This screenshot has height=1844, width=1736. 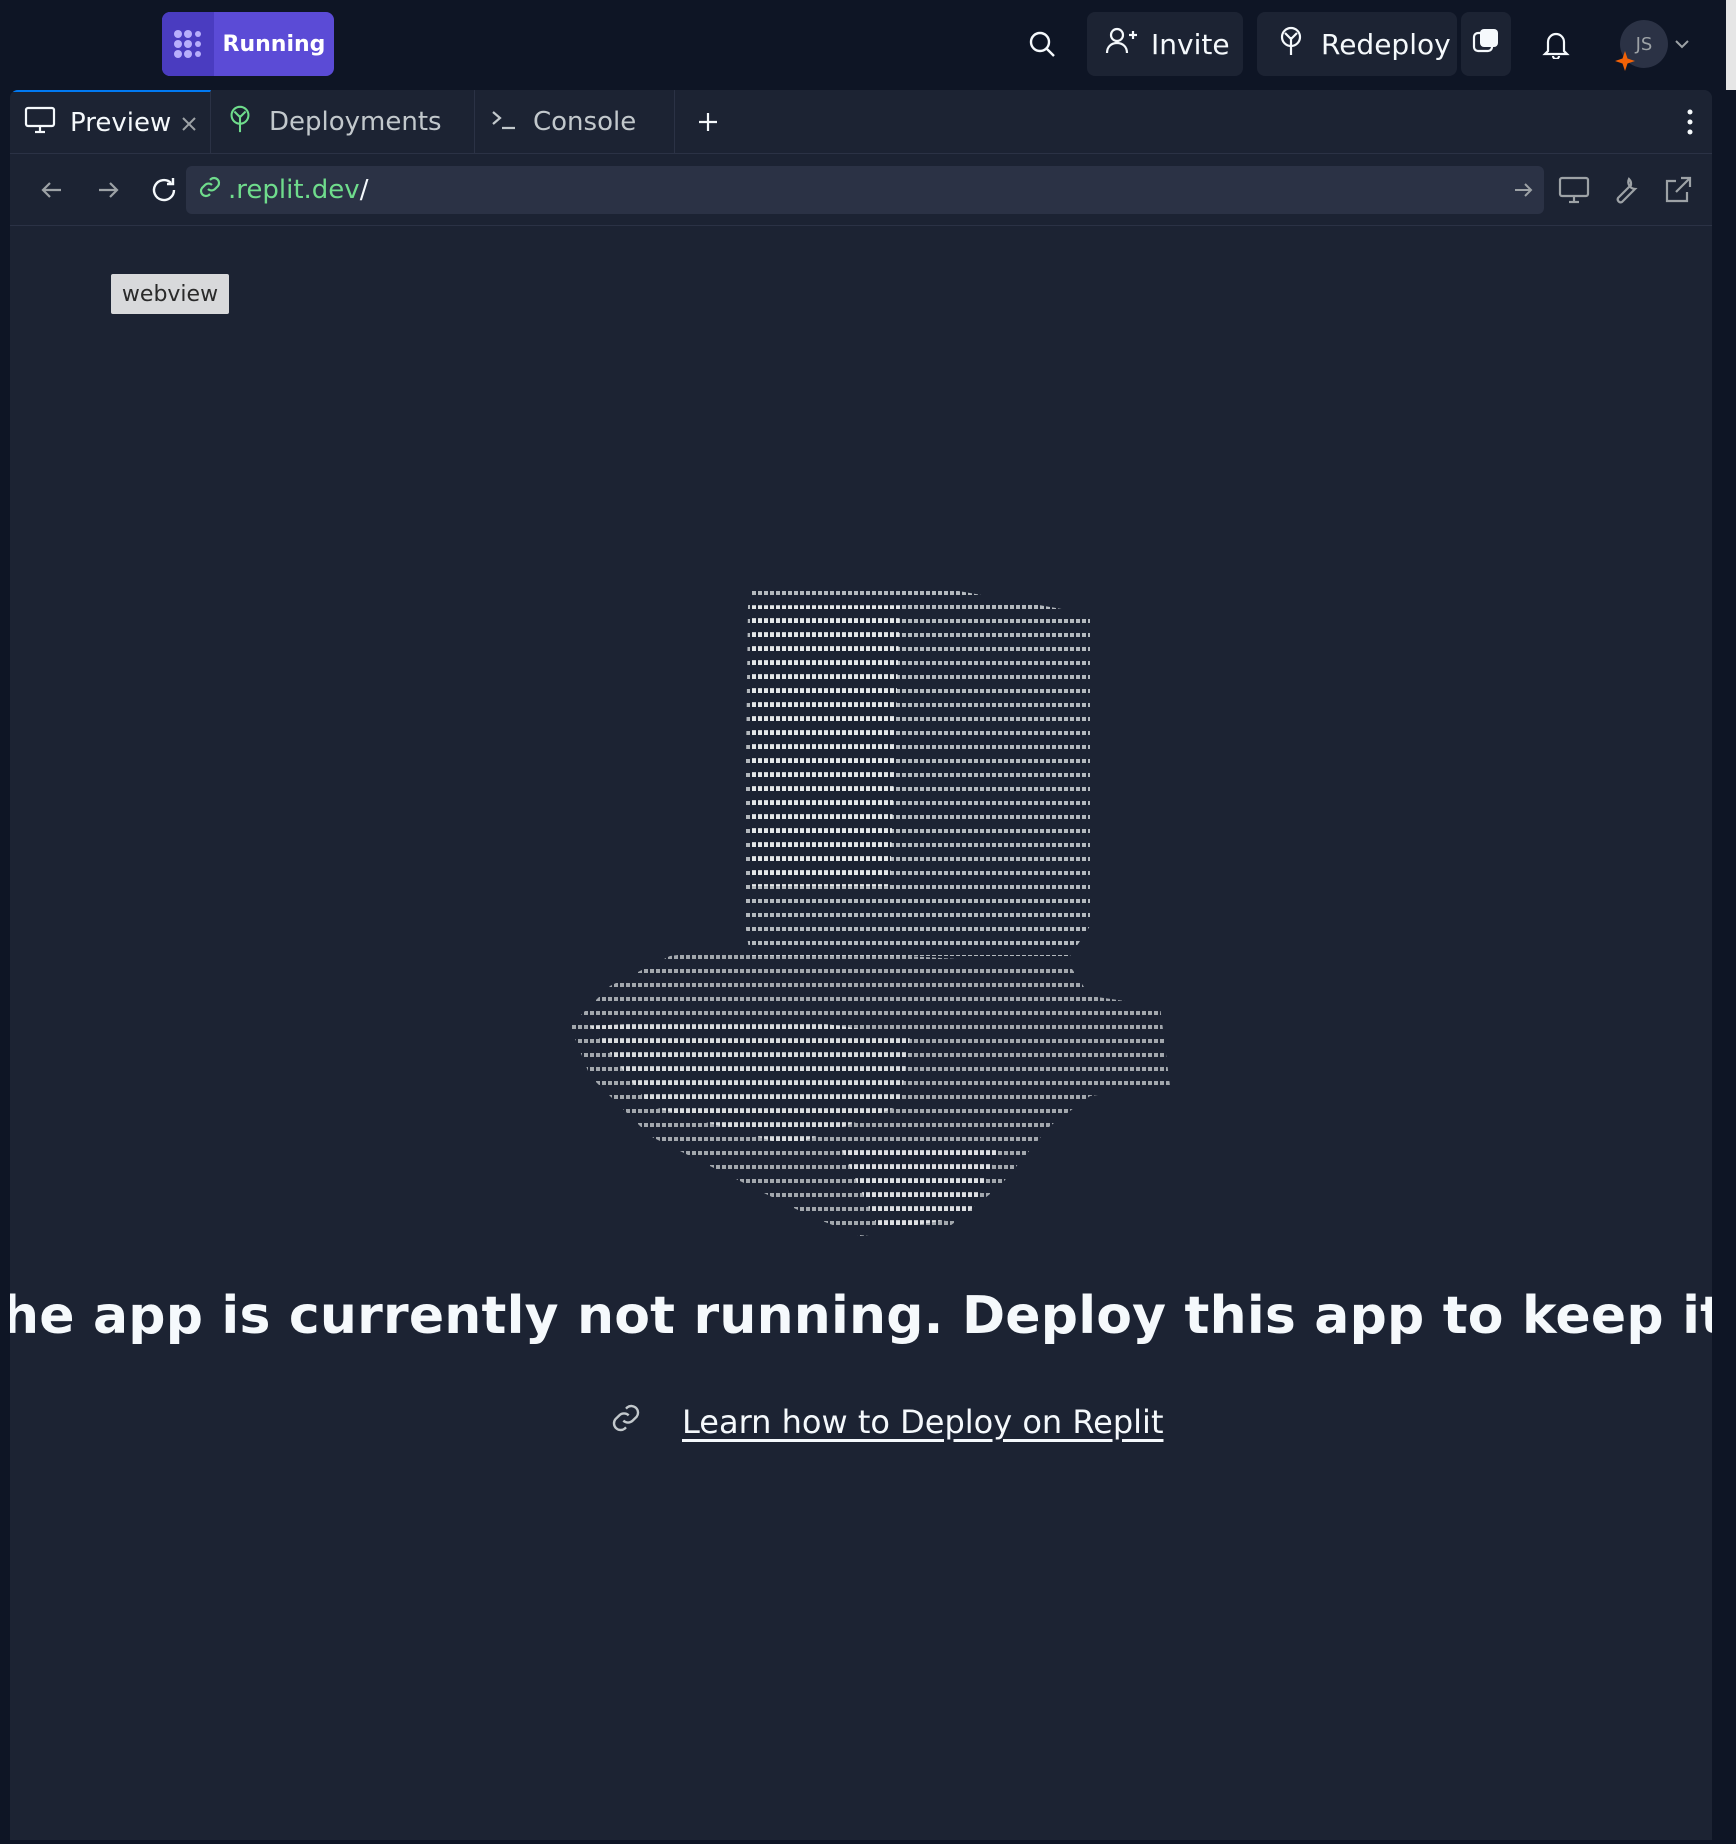 I want to click on window-scrollbar, so click(x=1731, y=45).